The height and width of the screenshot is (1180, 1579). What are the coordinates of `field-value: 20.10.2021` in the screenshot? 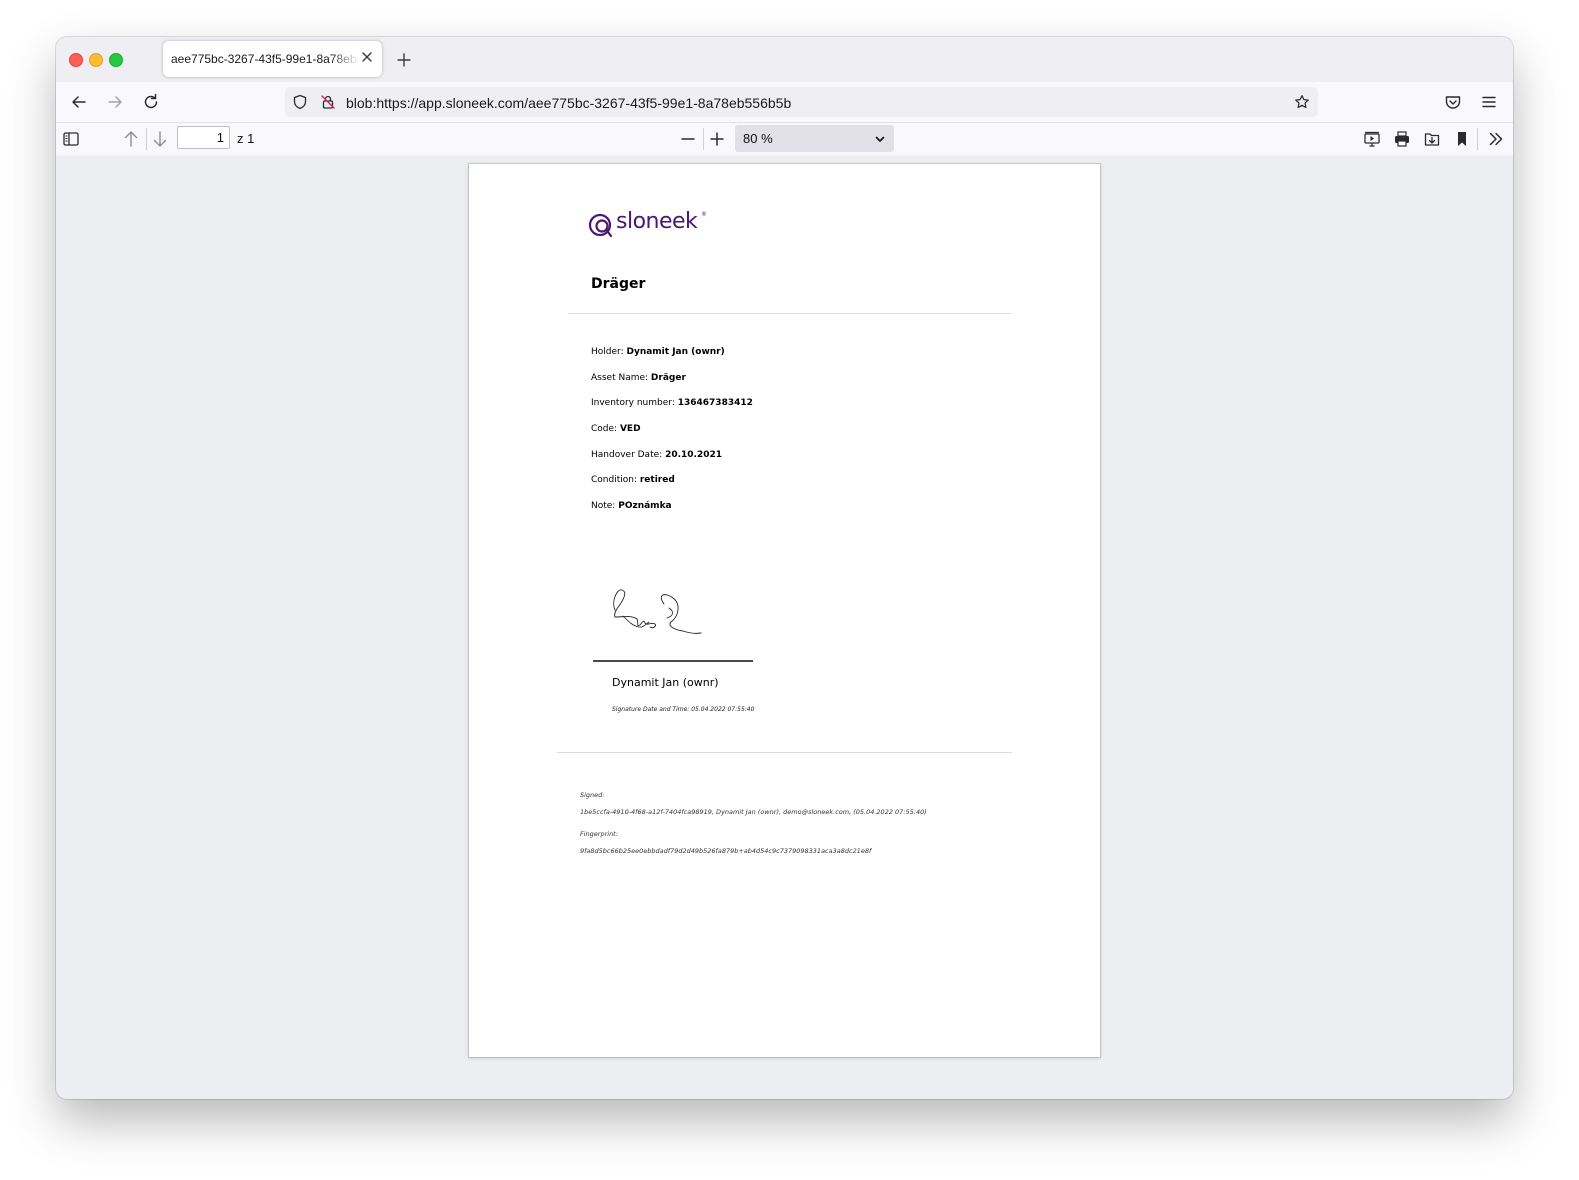 It's located at (693, 455).